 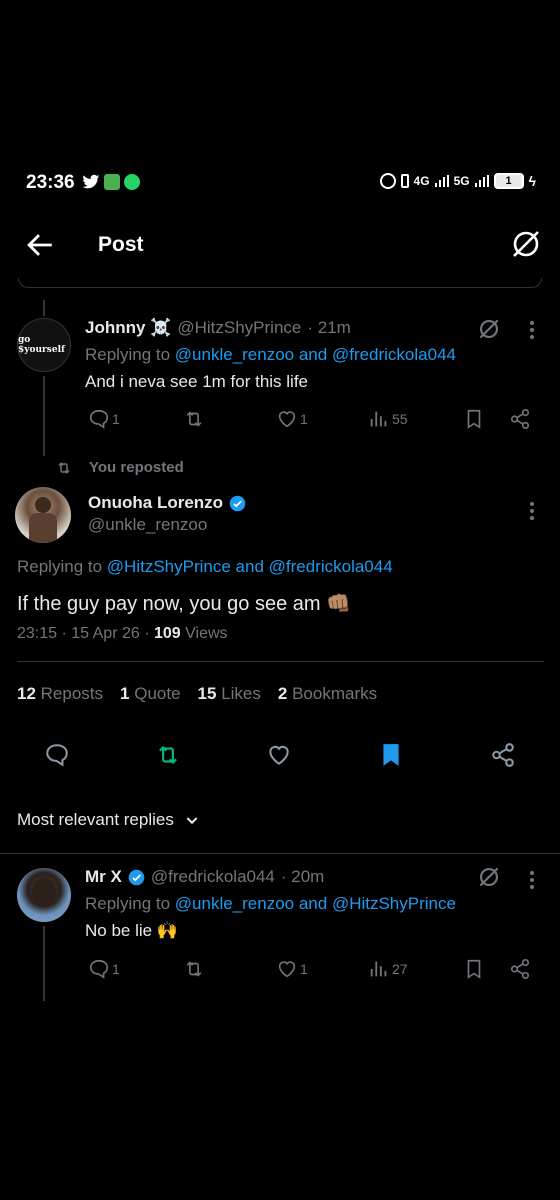 I want to click on reposts-label: Reposts, so click(x=72, y=693).